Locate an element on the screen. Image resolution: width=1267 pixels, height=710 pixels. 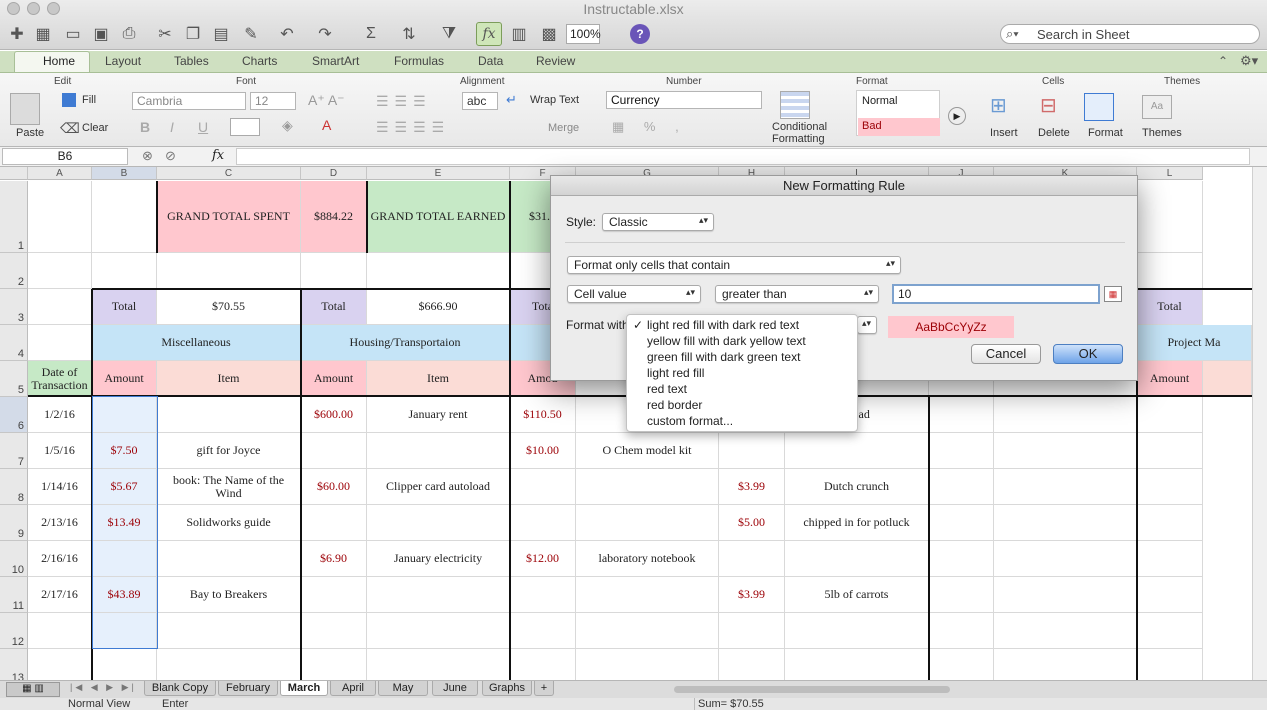
housing-item-cell: January rent is located at coordinates (438, 415).